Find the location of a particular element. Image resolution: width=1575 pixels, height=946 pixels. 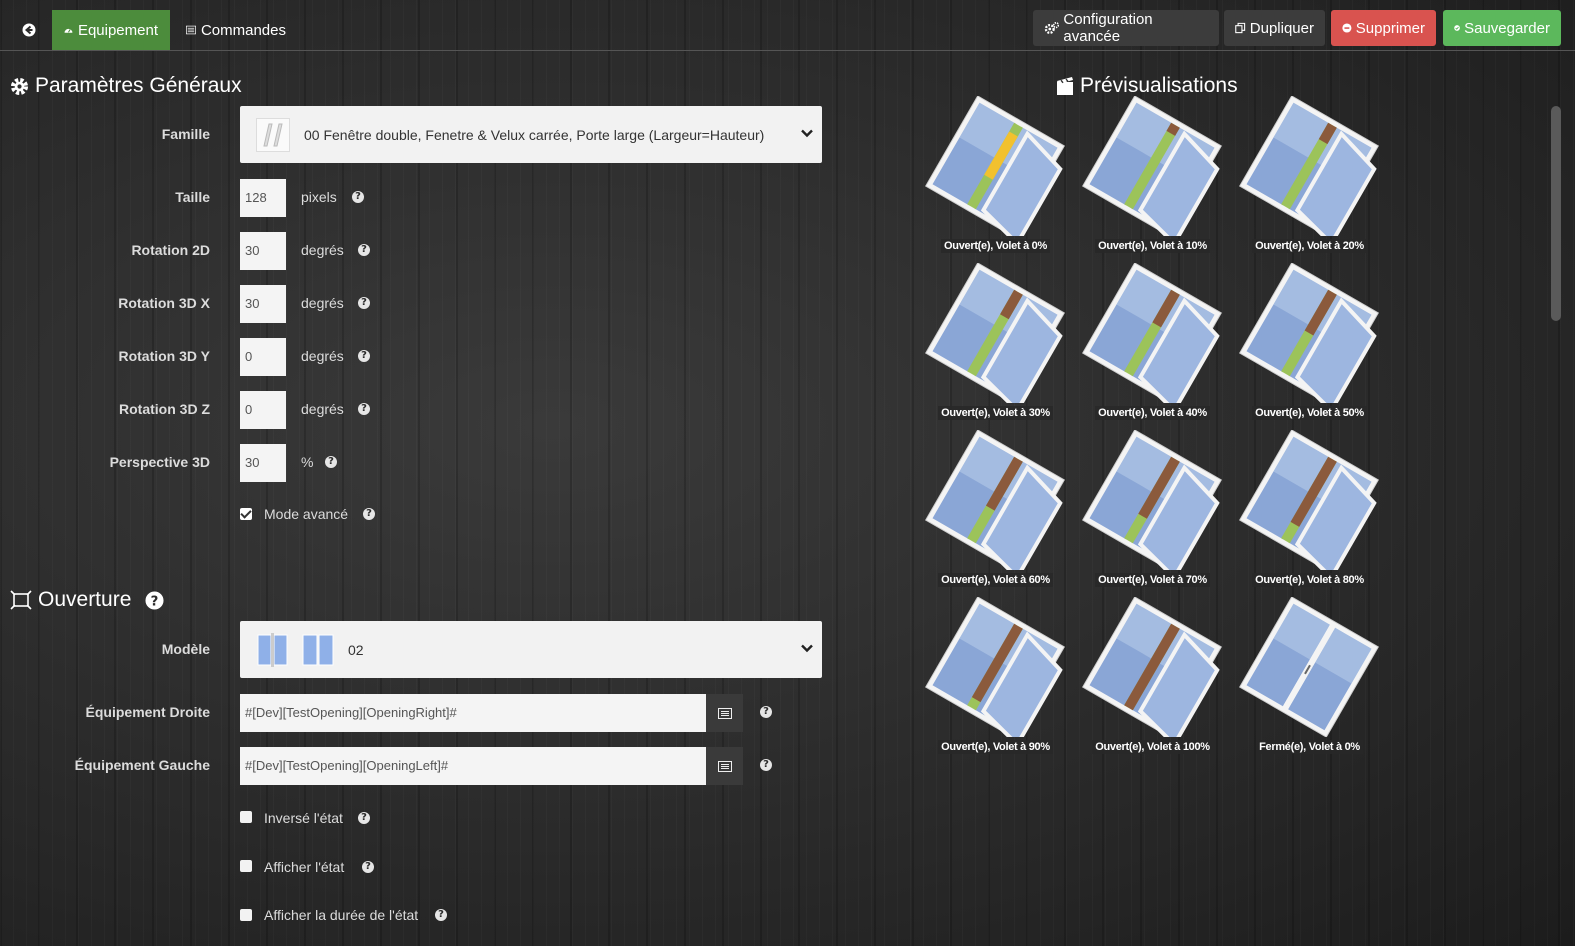

dashboard-icon is located at coordinates (68, 30).